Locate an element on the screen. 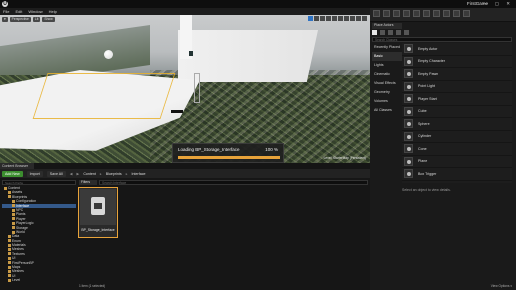 This screenshot has width=516, height=290. blueprints-icon is located at coordinates (426, 13).